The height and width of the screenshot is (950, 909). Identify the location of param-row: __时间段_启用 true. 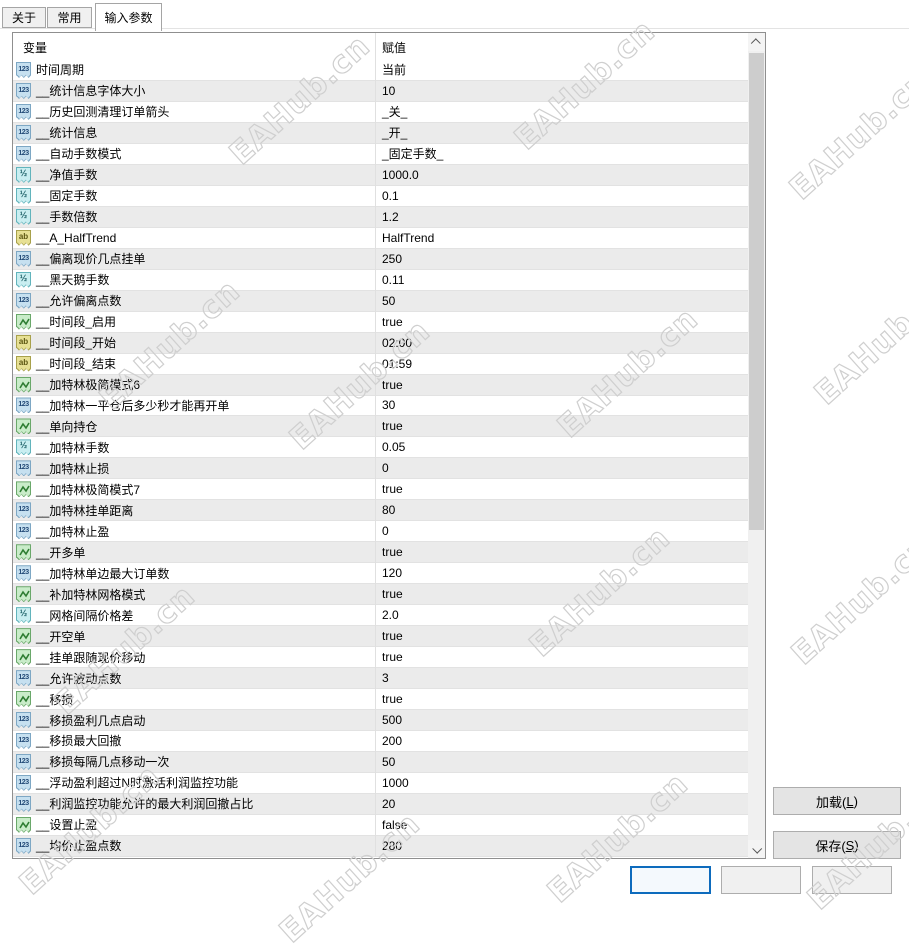
(380, 322).